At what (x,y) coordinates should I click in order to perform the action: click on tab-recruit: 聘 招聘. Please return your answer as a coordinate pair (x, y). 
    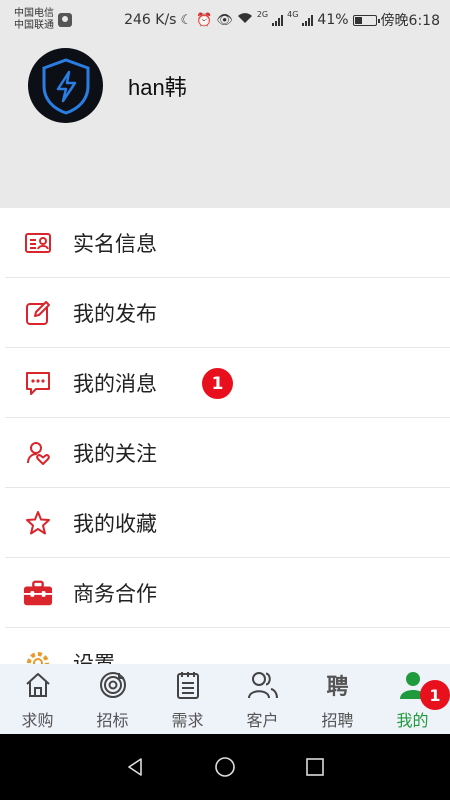
    Looking at the image, I should click on (337, 699).